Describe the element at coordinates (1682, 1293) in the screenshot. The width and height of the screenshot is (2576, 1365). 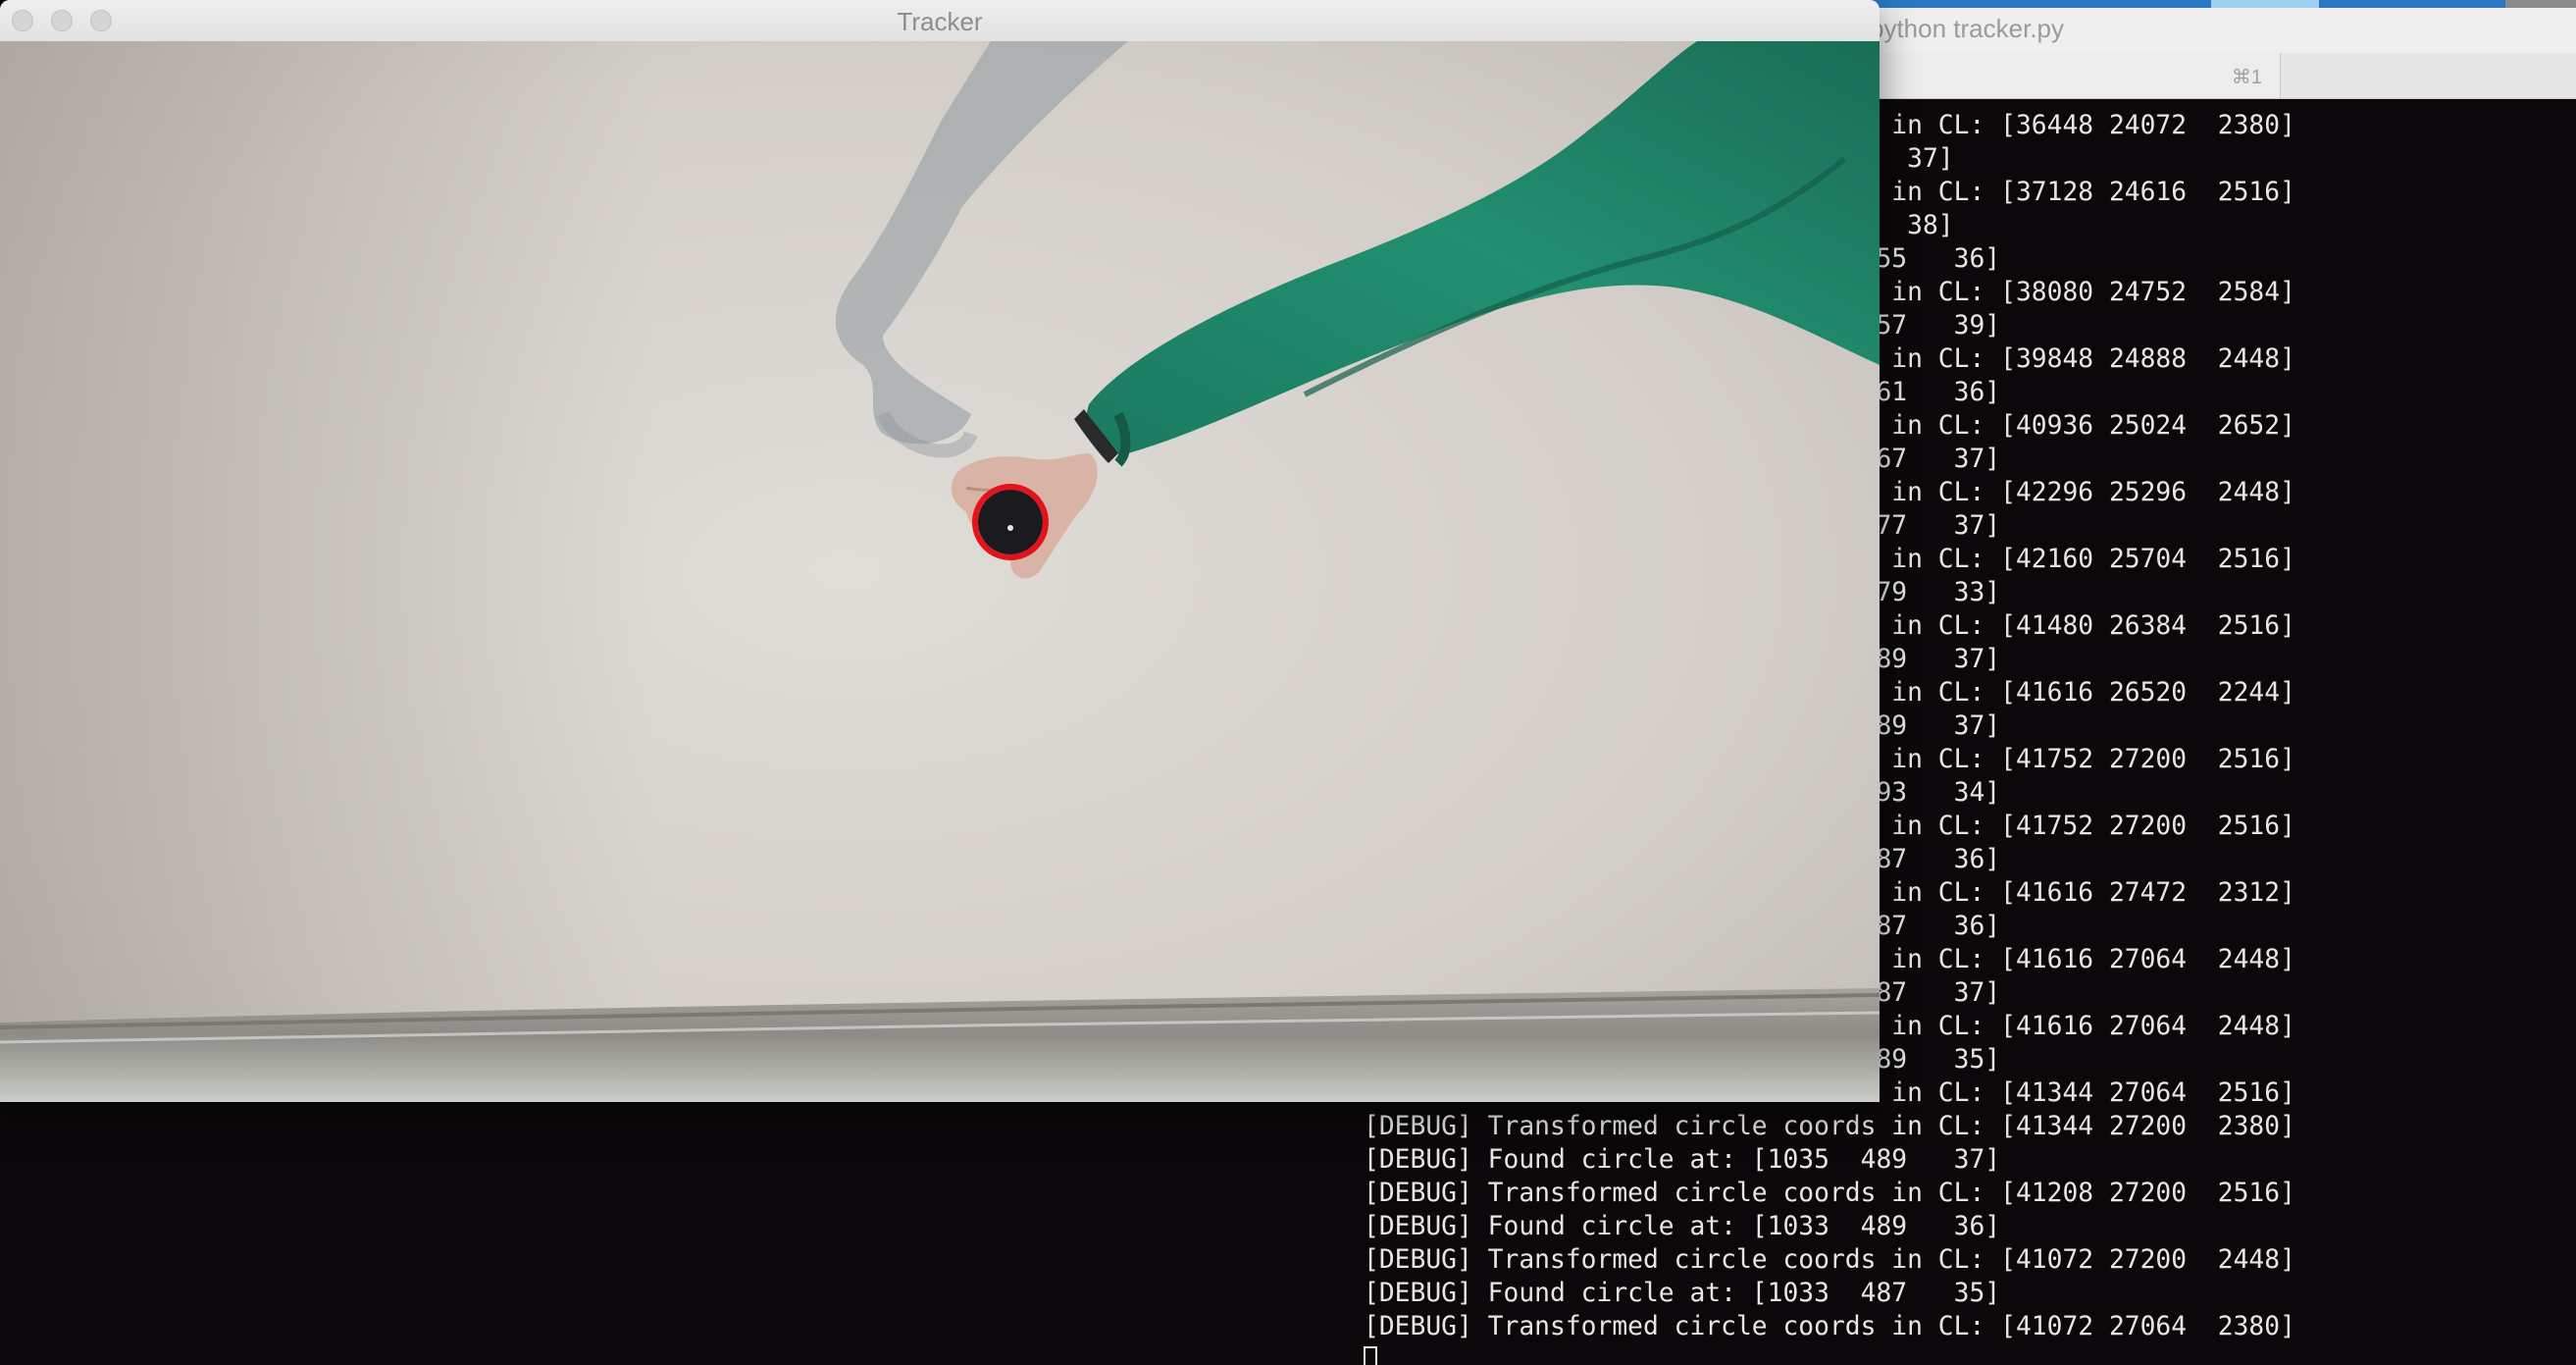
I see `terminal-line: [DEBUG] Found circle at: [1033 487 35]` at that location.